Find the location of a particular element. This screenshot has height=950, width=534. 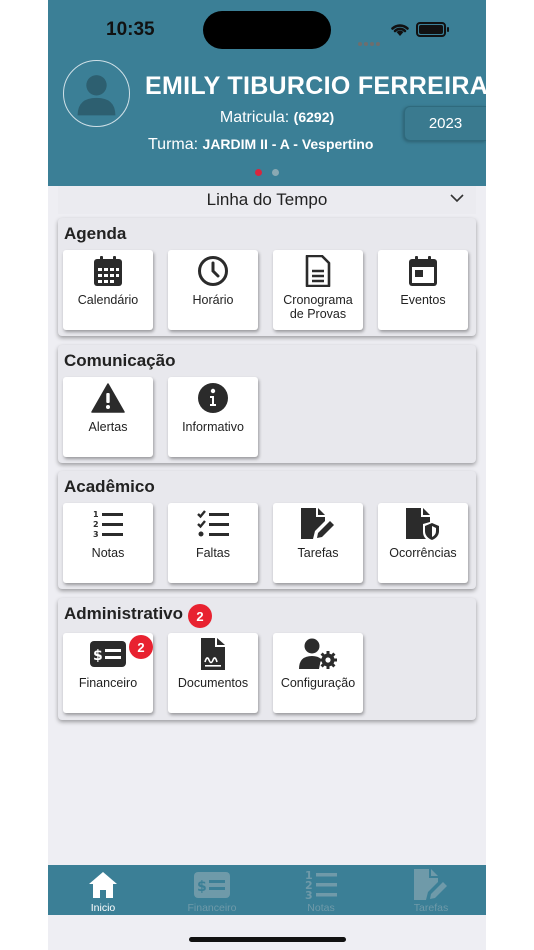

alertas-button: Alertas is located at coordinates (108, 417).